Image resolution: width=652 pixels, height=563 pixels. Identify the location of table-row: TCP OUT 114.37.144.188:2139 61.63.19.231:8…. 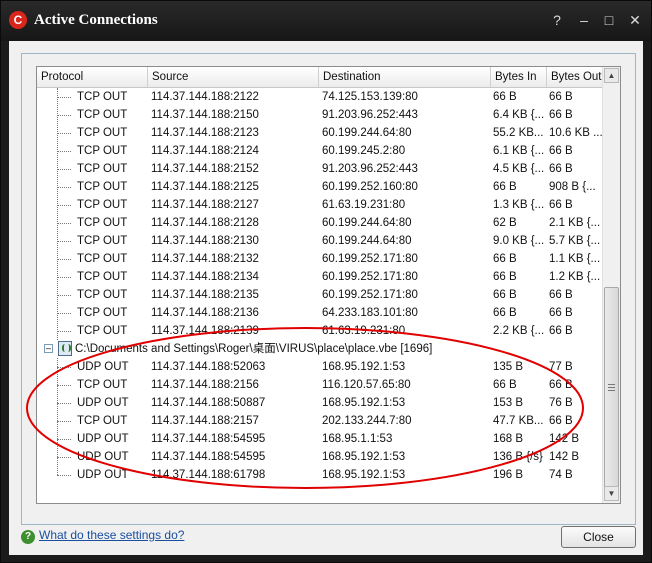
(320, 331).